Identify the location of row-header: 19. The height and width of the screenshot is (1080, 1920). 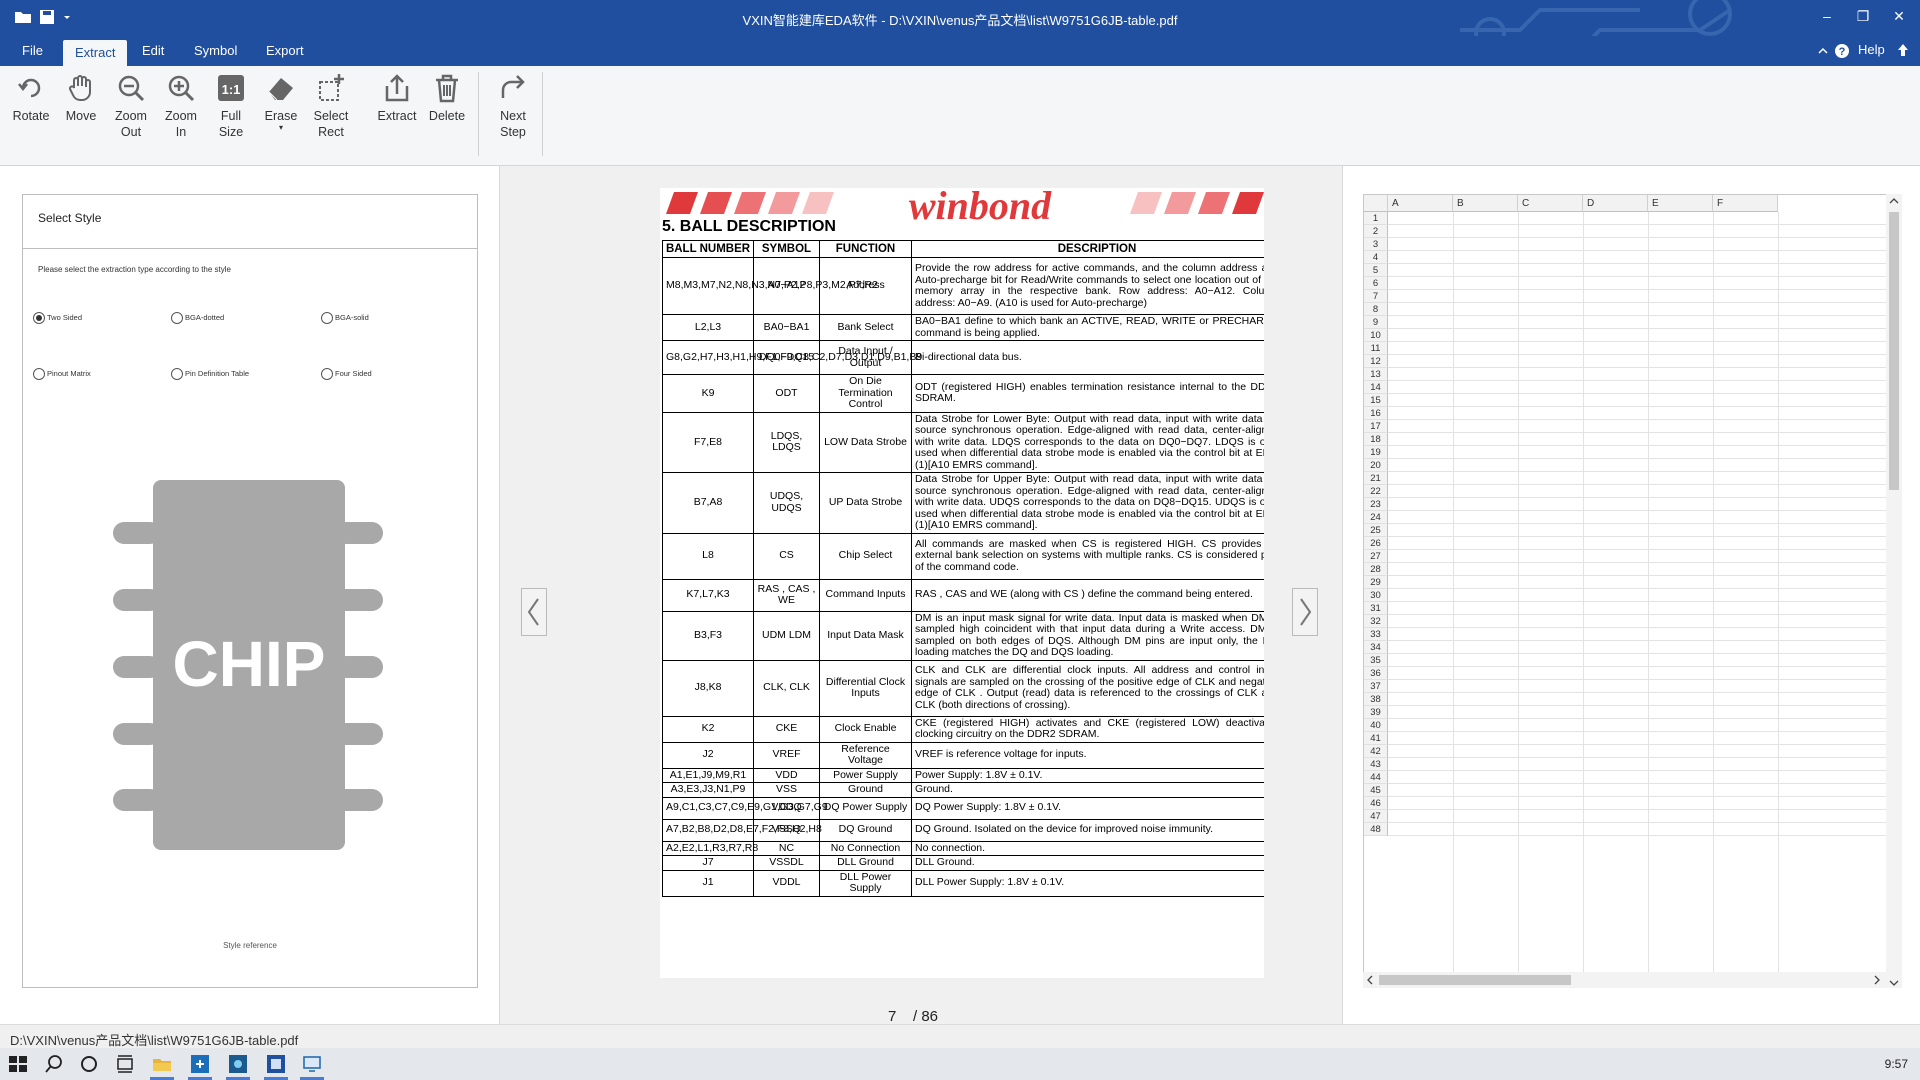
(1376, 452).